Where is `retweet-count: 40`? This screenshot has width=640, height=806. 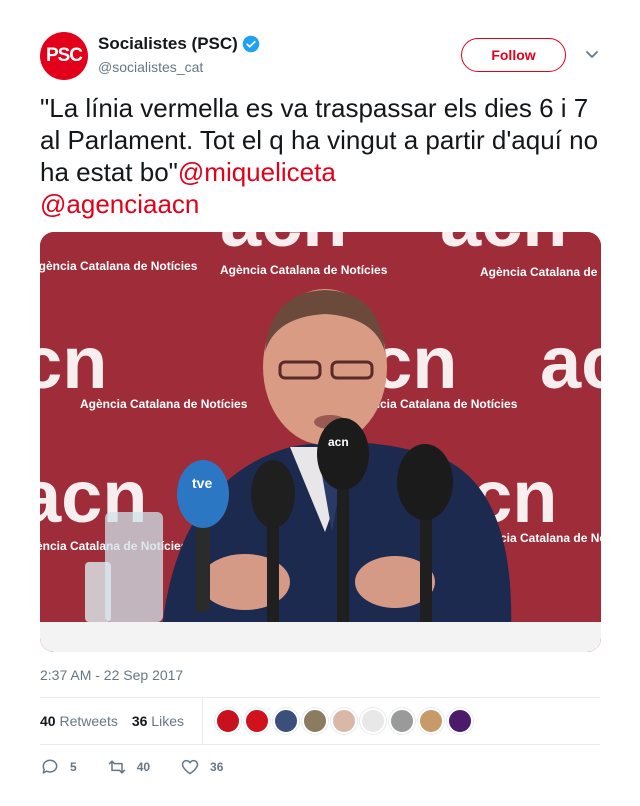 retweet-count: 40 is located at coordinates (143, 767).